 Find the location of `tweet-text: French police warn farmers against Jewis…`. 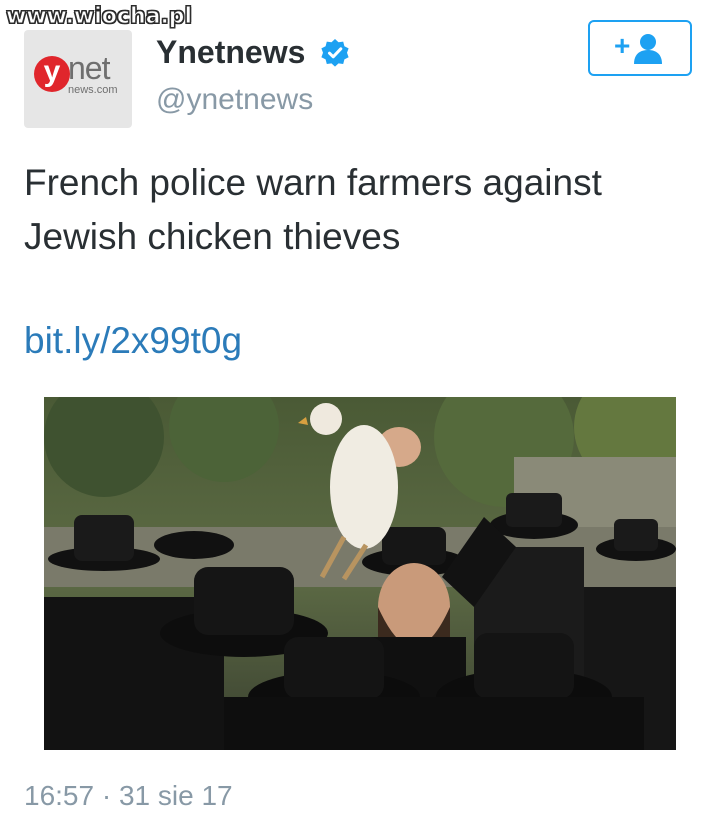

tweet-text: French police warn farmers against Jewis… is located at coordinates (313, 209).